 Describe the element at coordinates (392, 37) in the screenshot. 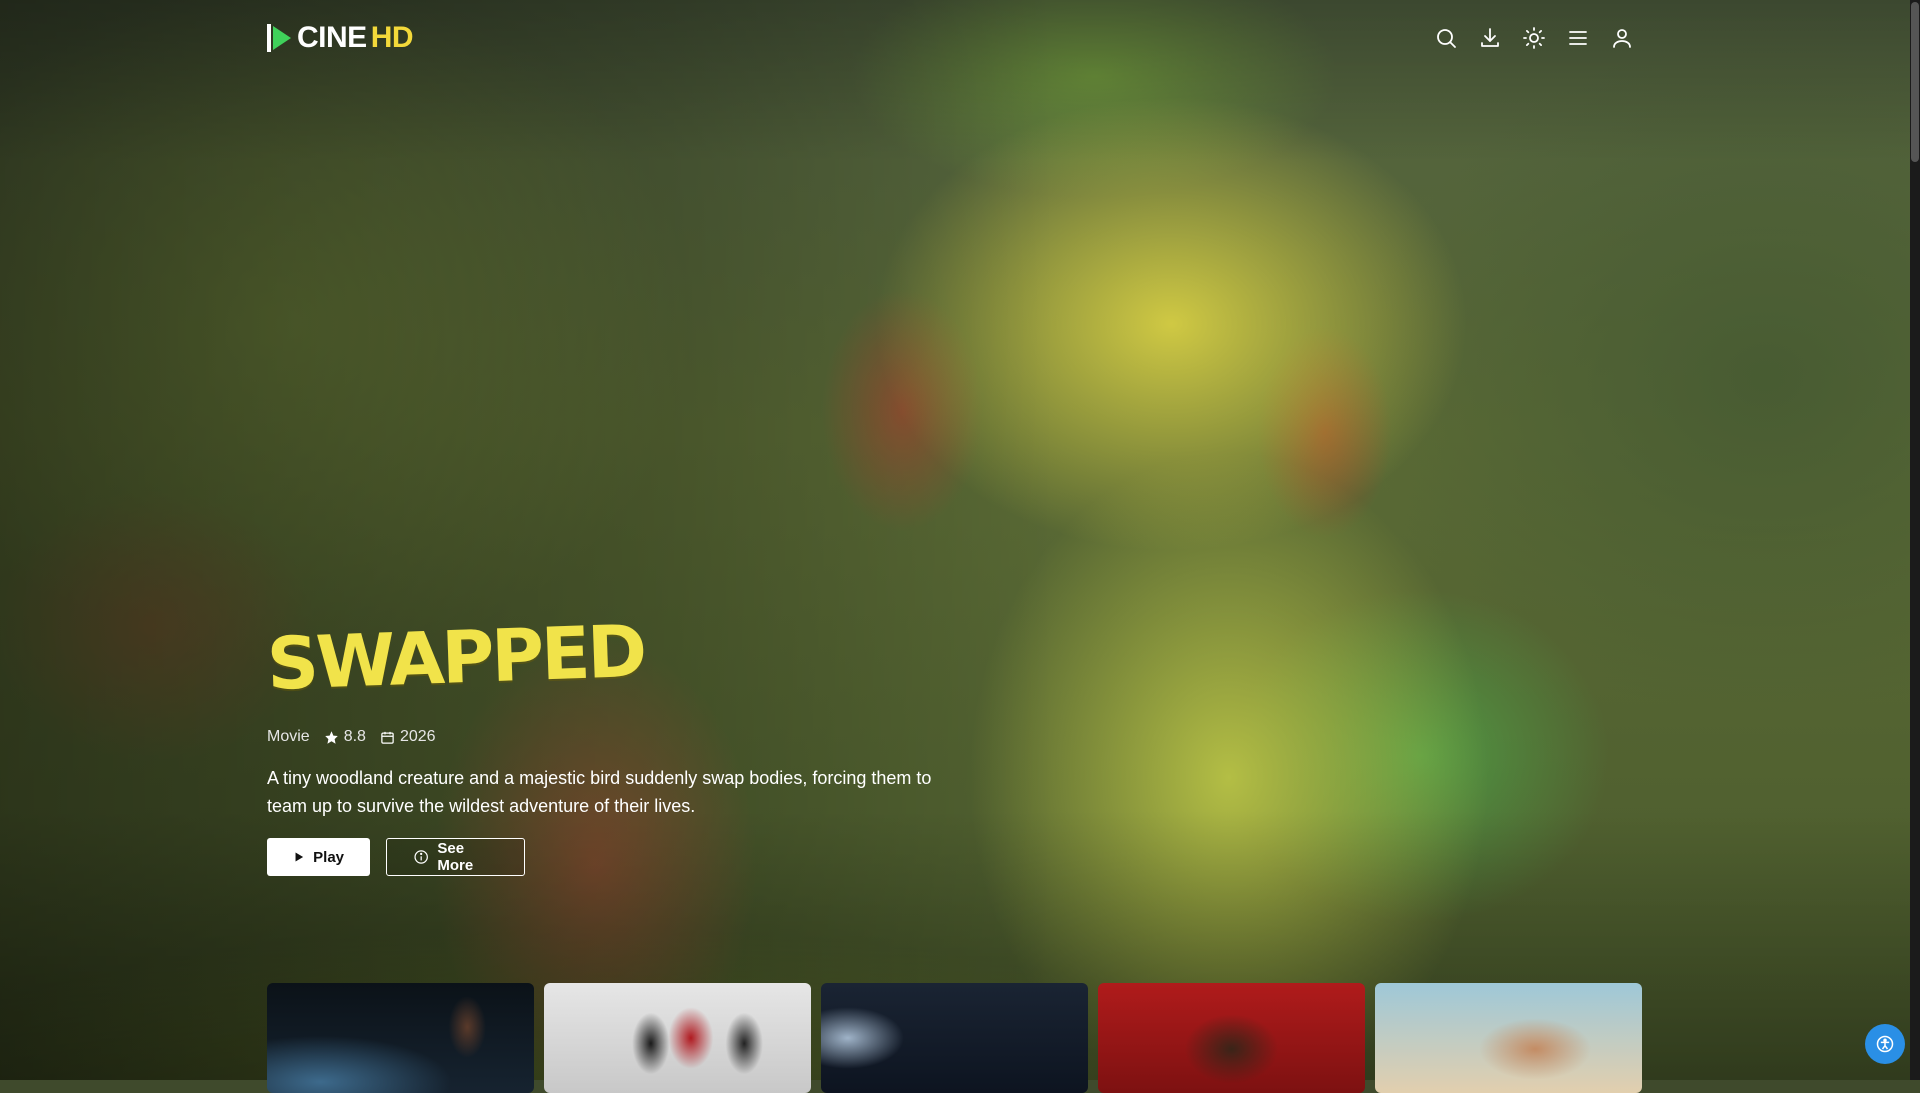

I see `logo-text-accent: HD` at that location.